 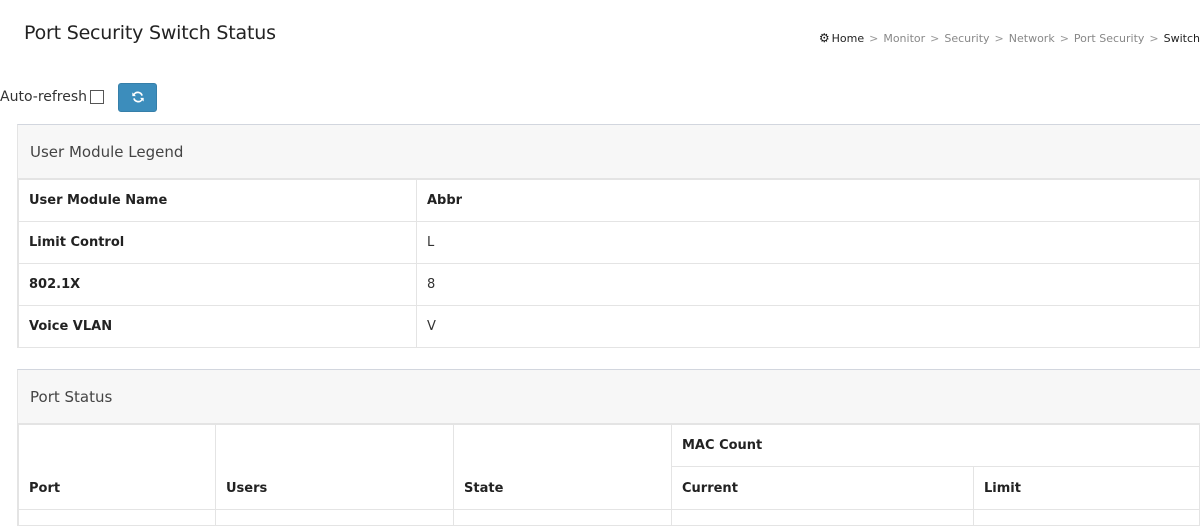 I want to click on auto-refresh-label: Auto-refresh, so click(x=44, y=97).